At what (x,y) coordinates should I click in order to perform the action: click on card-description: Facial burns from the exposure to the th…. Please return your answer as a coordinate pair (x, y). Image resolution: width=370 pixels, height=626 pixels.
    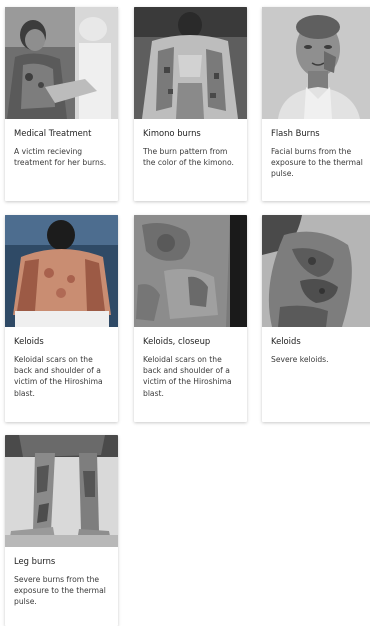
    Looking at the image, I should click on (317, 163).